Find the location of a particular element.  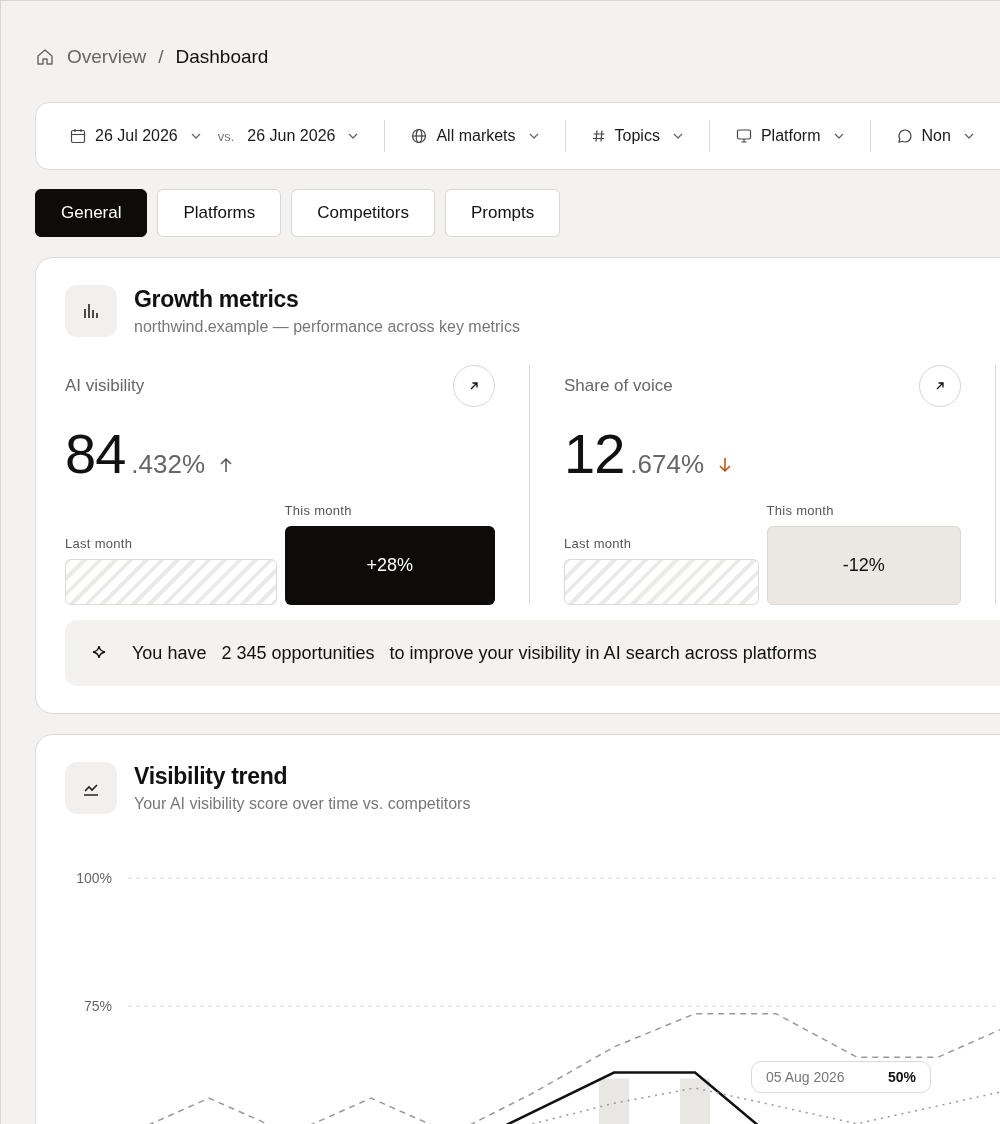

calendar-icon is located at coordinates (78, 136).